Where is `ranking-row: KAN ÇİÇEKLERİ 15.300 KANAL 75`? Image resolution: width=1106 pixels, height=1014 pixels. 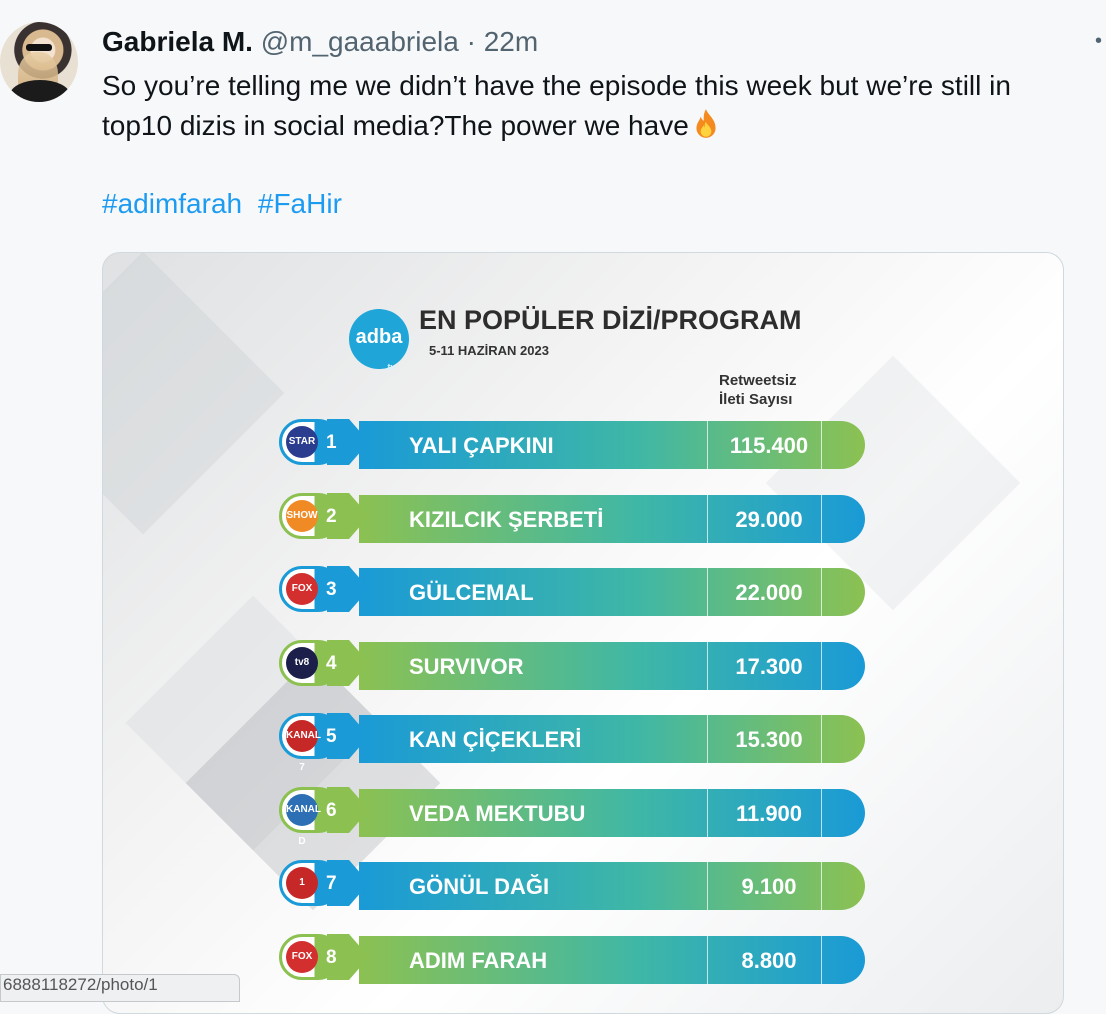
ranking-row: KAN ÇİÇEKLERİ 15.300 KANAL 75 is located at coordinates (574, 743).